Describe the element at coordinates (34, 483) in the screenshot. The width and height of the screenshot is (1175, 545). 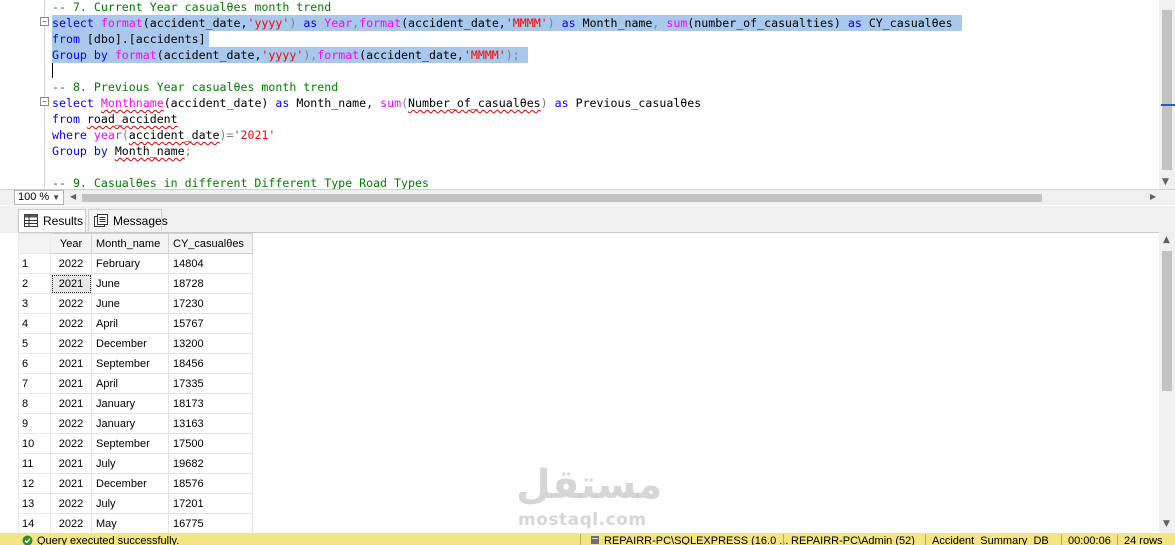
I see `row-number: 12` at that location.